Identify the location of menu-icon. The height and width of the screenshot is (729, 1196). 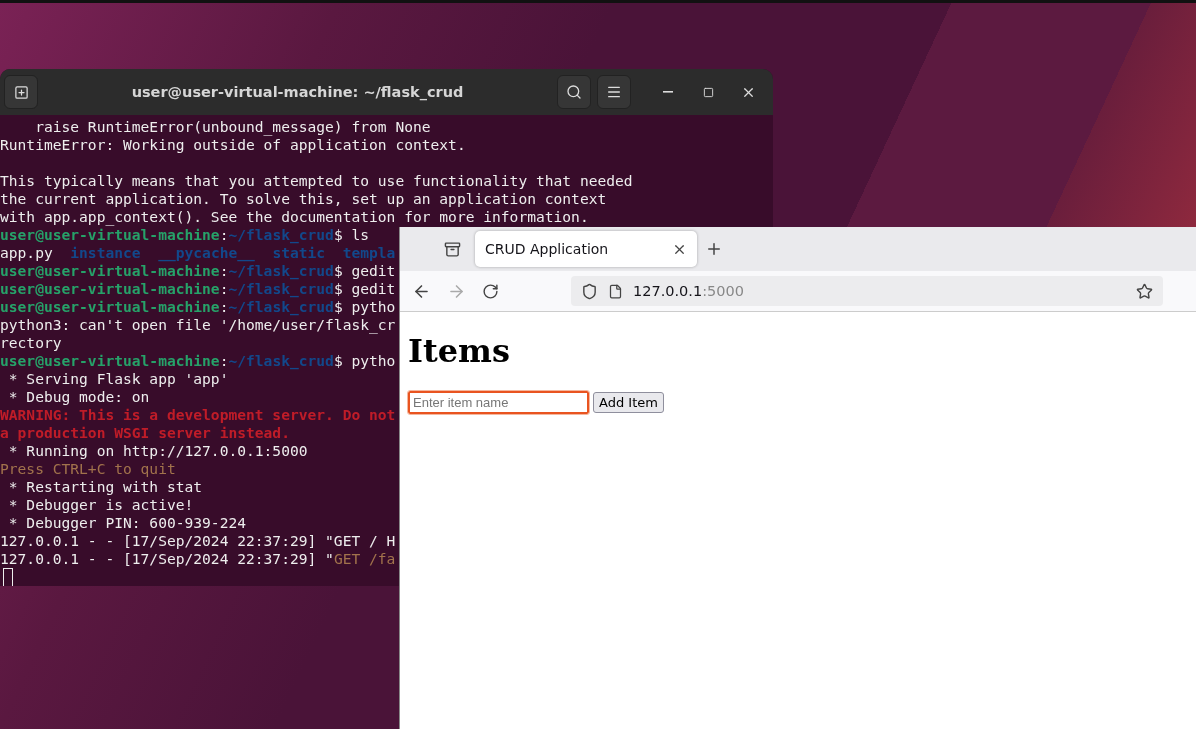
(614, 92).